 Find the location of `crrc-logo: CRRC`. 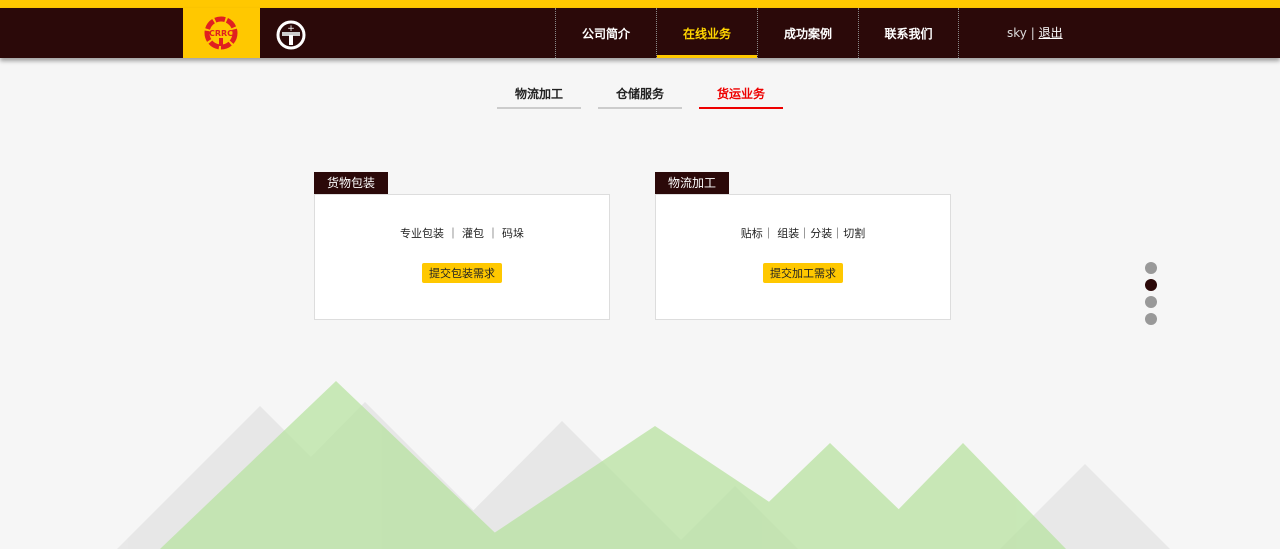

crrc-logo: CRRC is located at coordinates (221, 33).